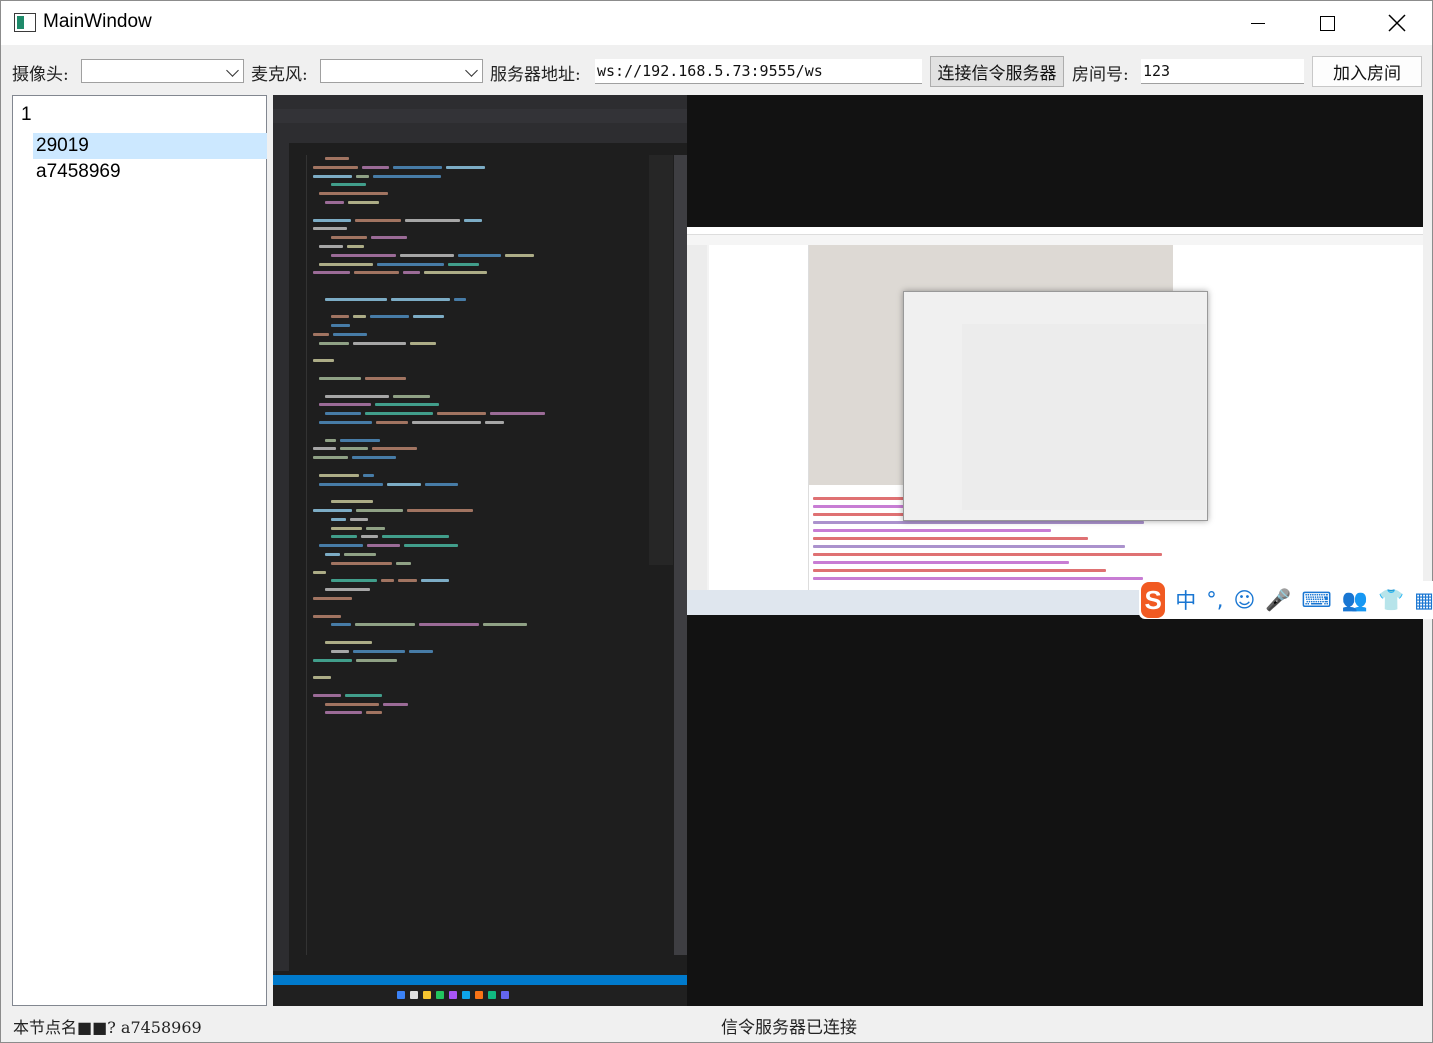 The width and height of the screenshot is (1433, 1043). What do you see at coordinates (1153, 600) in the screenshot?
I see `sogou-logo-icon: S` at bounding box center [1153, 600].